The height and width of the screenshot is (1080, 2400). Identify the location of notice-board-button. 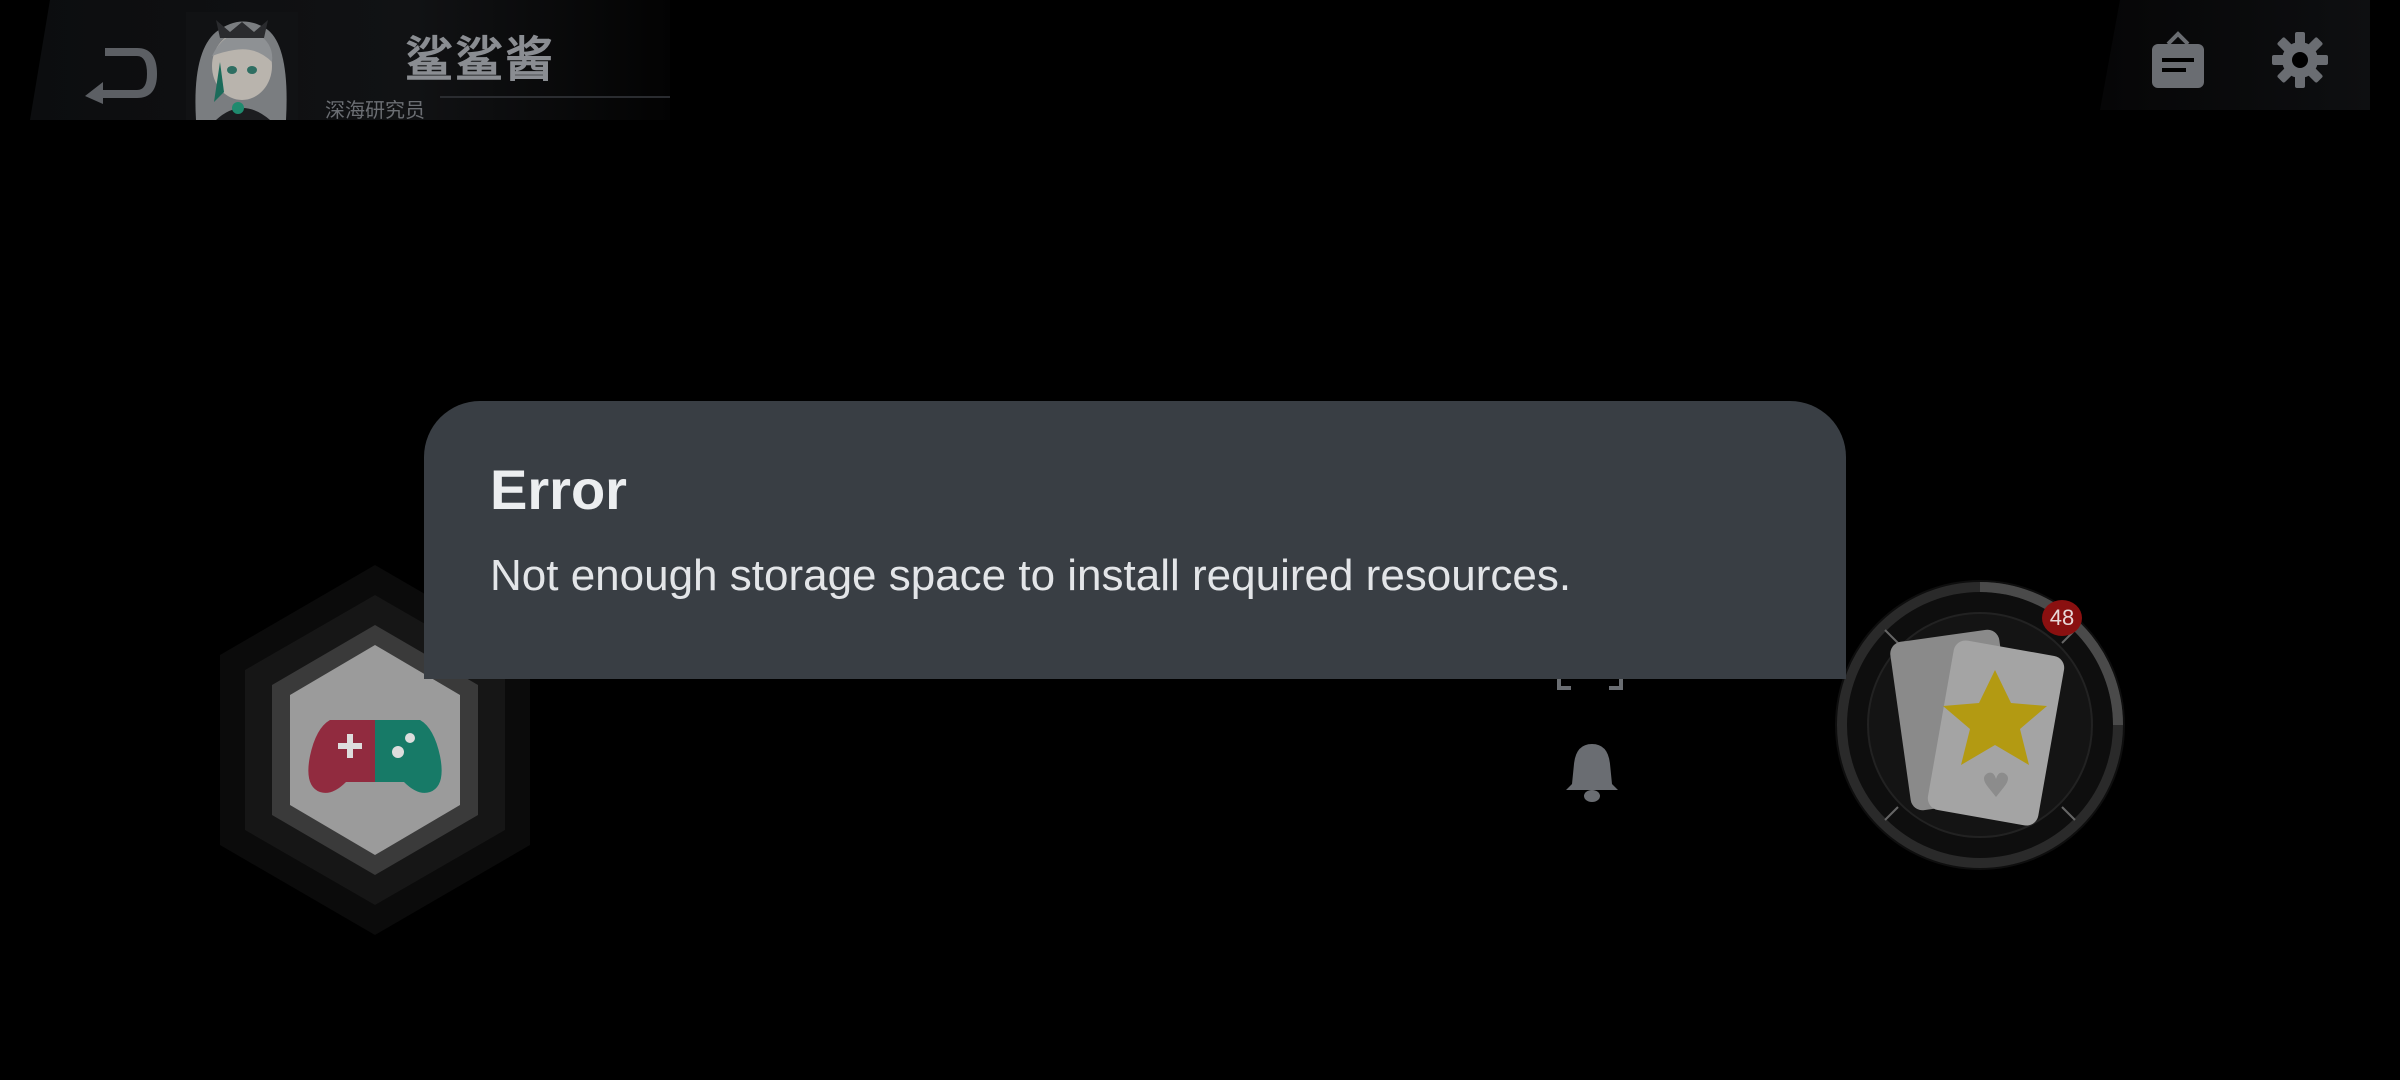
(2178, 60).